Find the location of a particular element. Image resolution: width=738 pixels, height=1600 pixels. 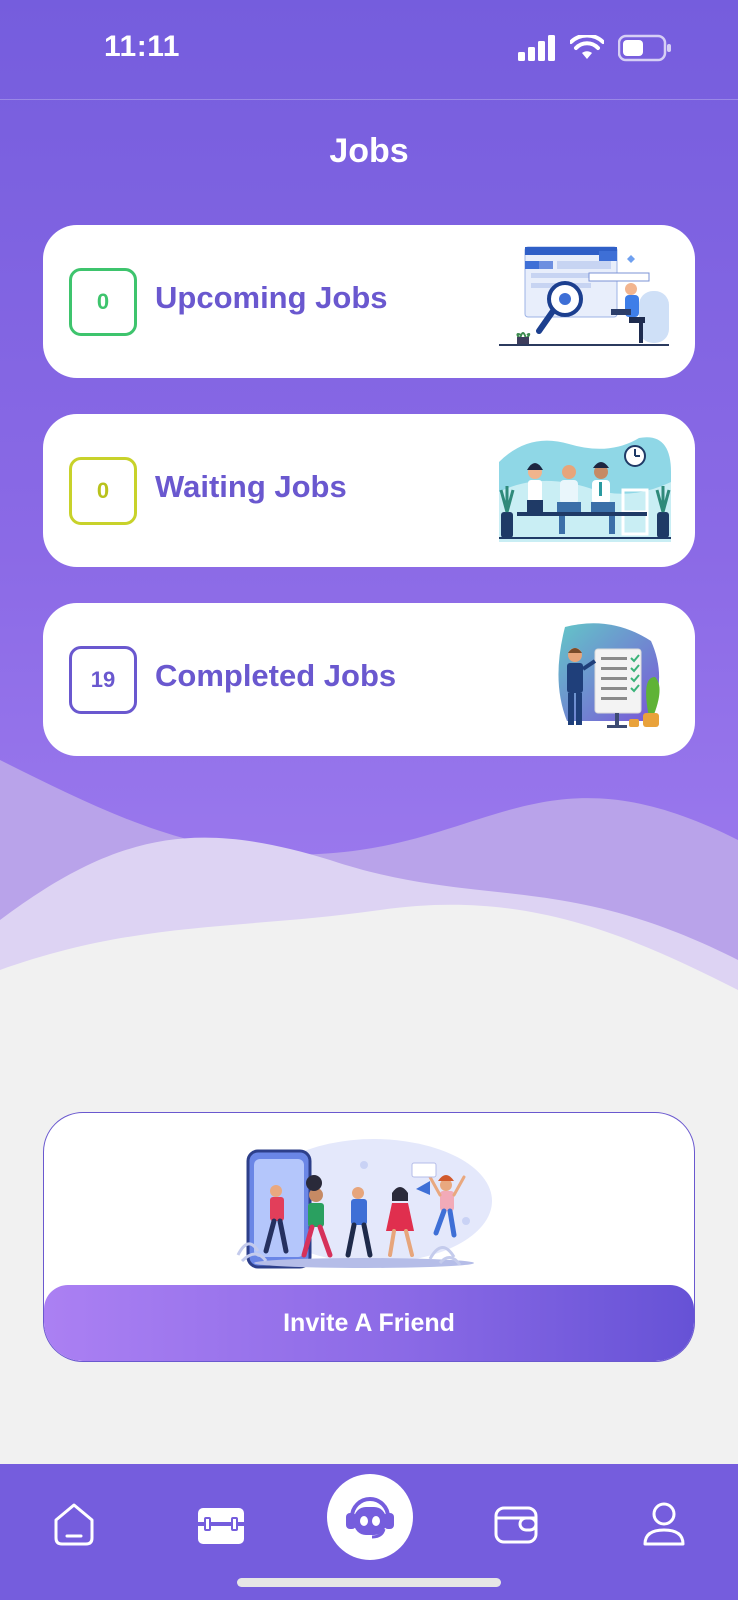

invite-card: Invite A Friend is located at coordinates (369, 1237).